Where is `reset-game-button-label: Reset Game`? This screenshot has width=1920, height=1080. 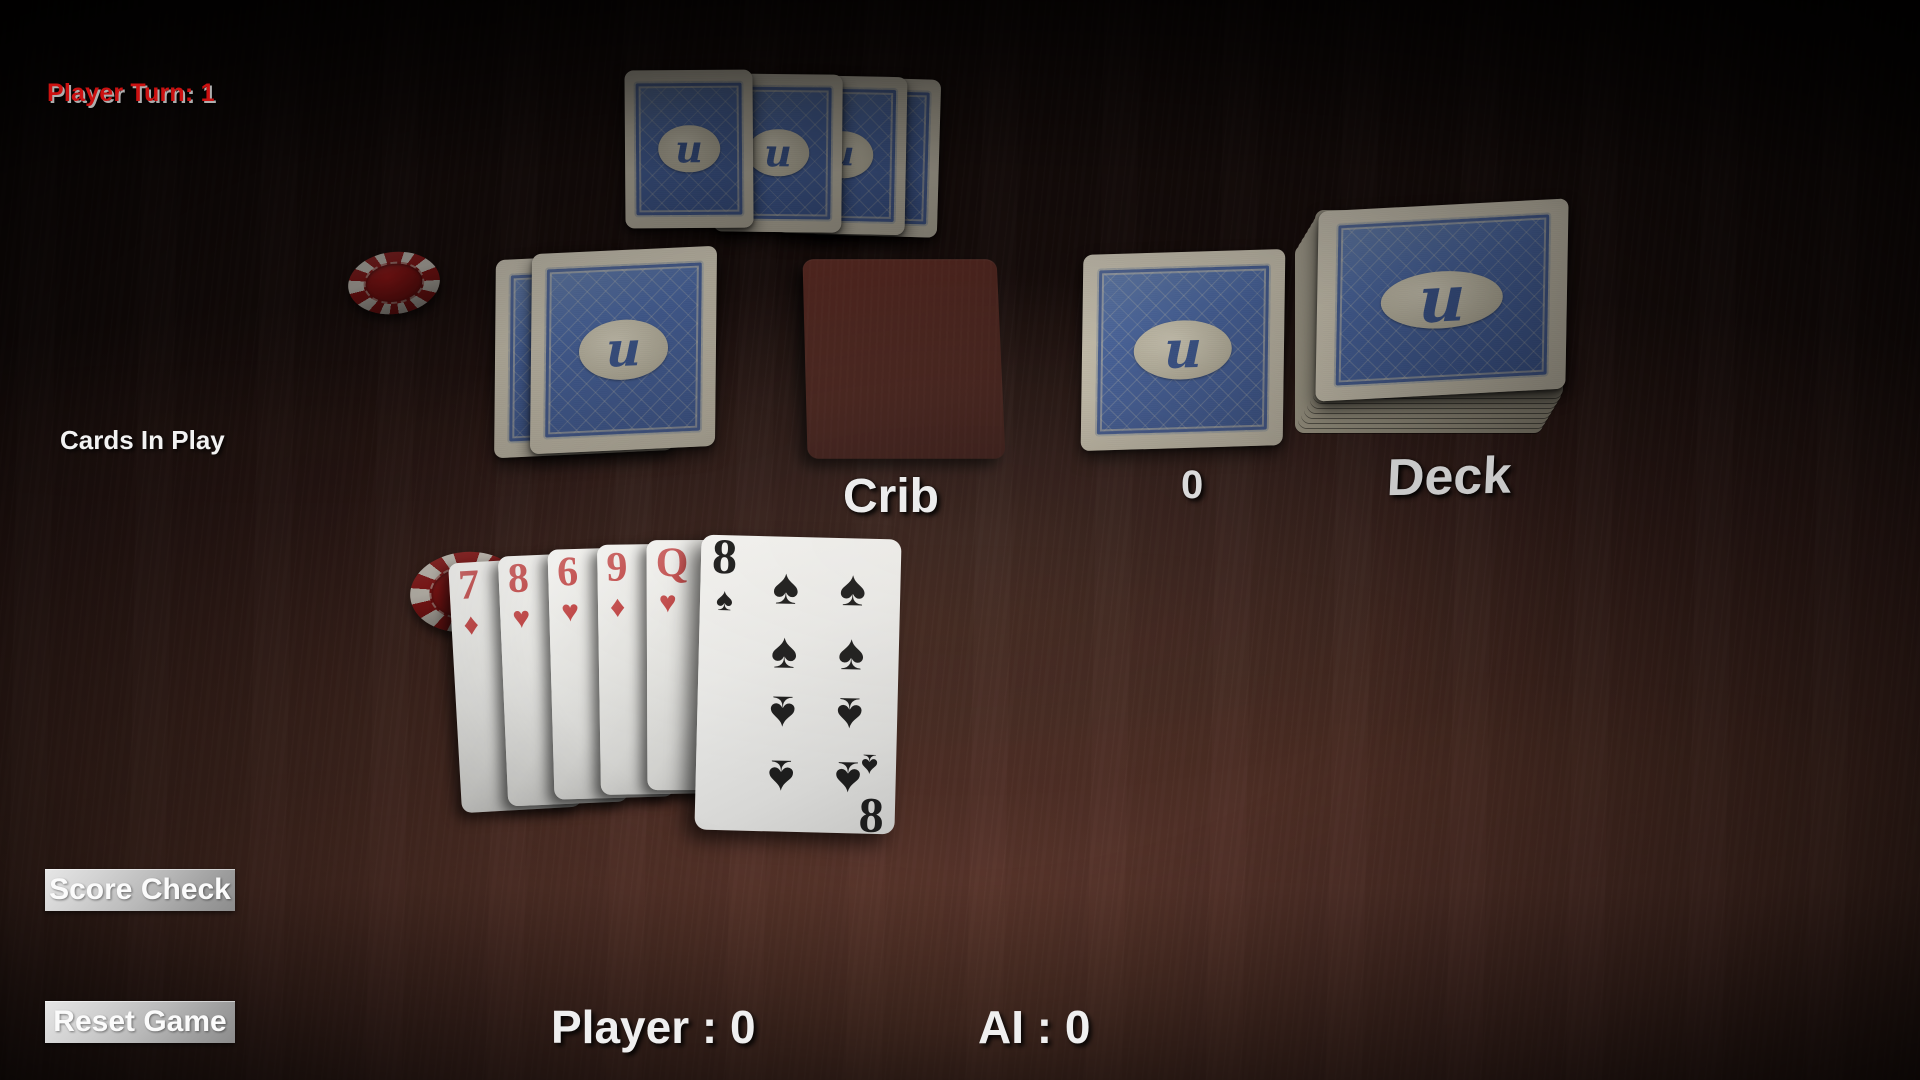 reset-game-button-label: Reset Game is located at coordinates (140, 1021).